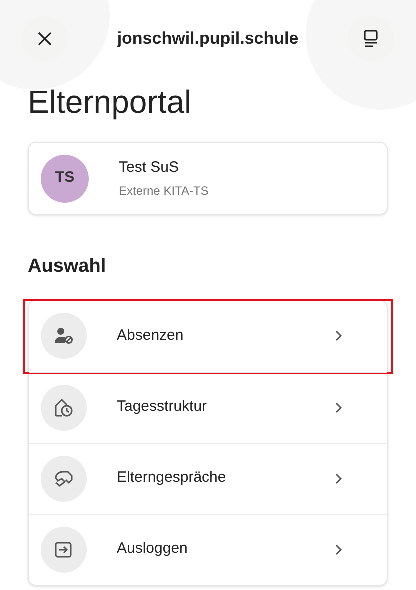  Describe the element at coordinates (151, 336) in the screenshot. I see `menu-label: Absenzen` at that location.